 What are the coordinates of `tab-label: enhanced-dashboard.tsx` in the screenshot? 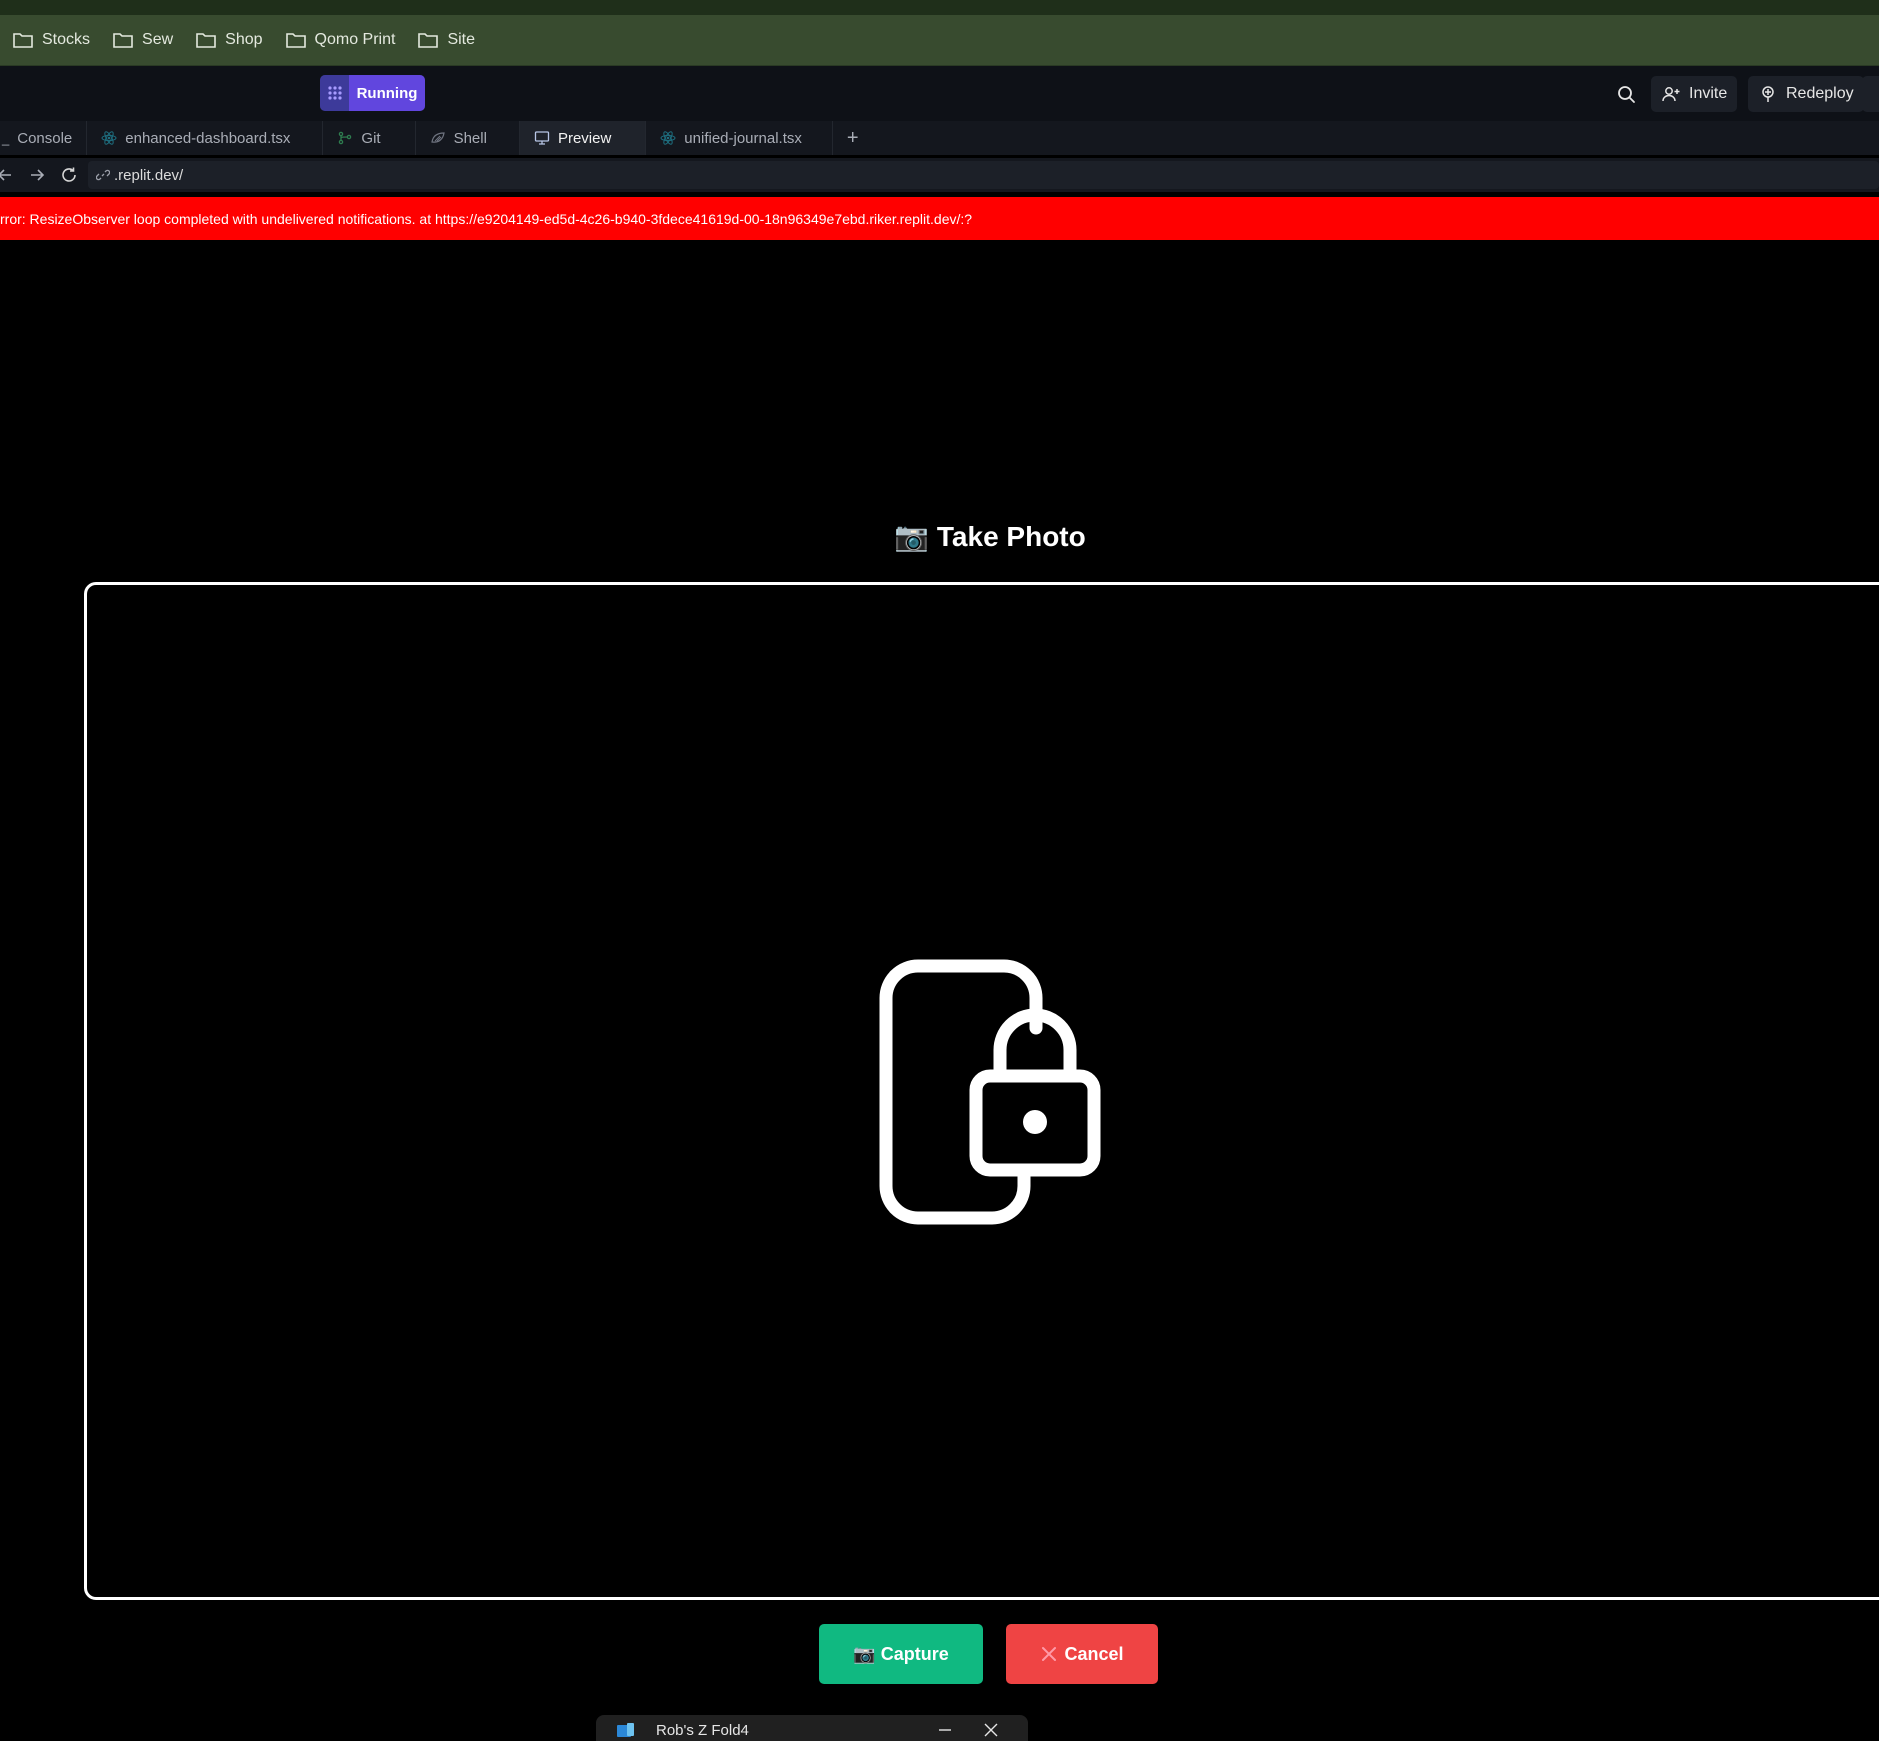 It's located at (208, 138).